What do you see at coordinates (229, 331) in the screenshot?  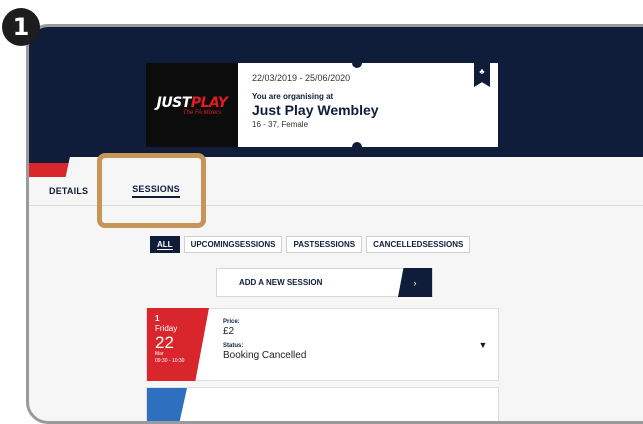 I see `price-value: £2` at bounding box center [229, 331].